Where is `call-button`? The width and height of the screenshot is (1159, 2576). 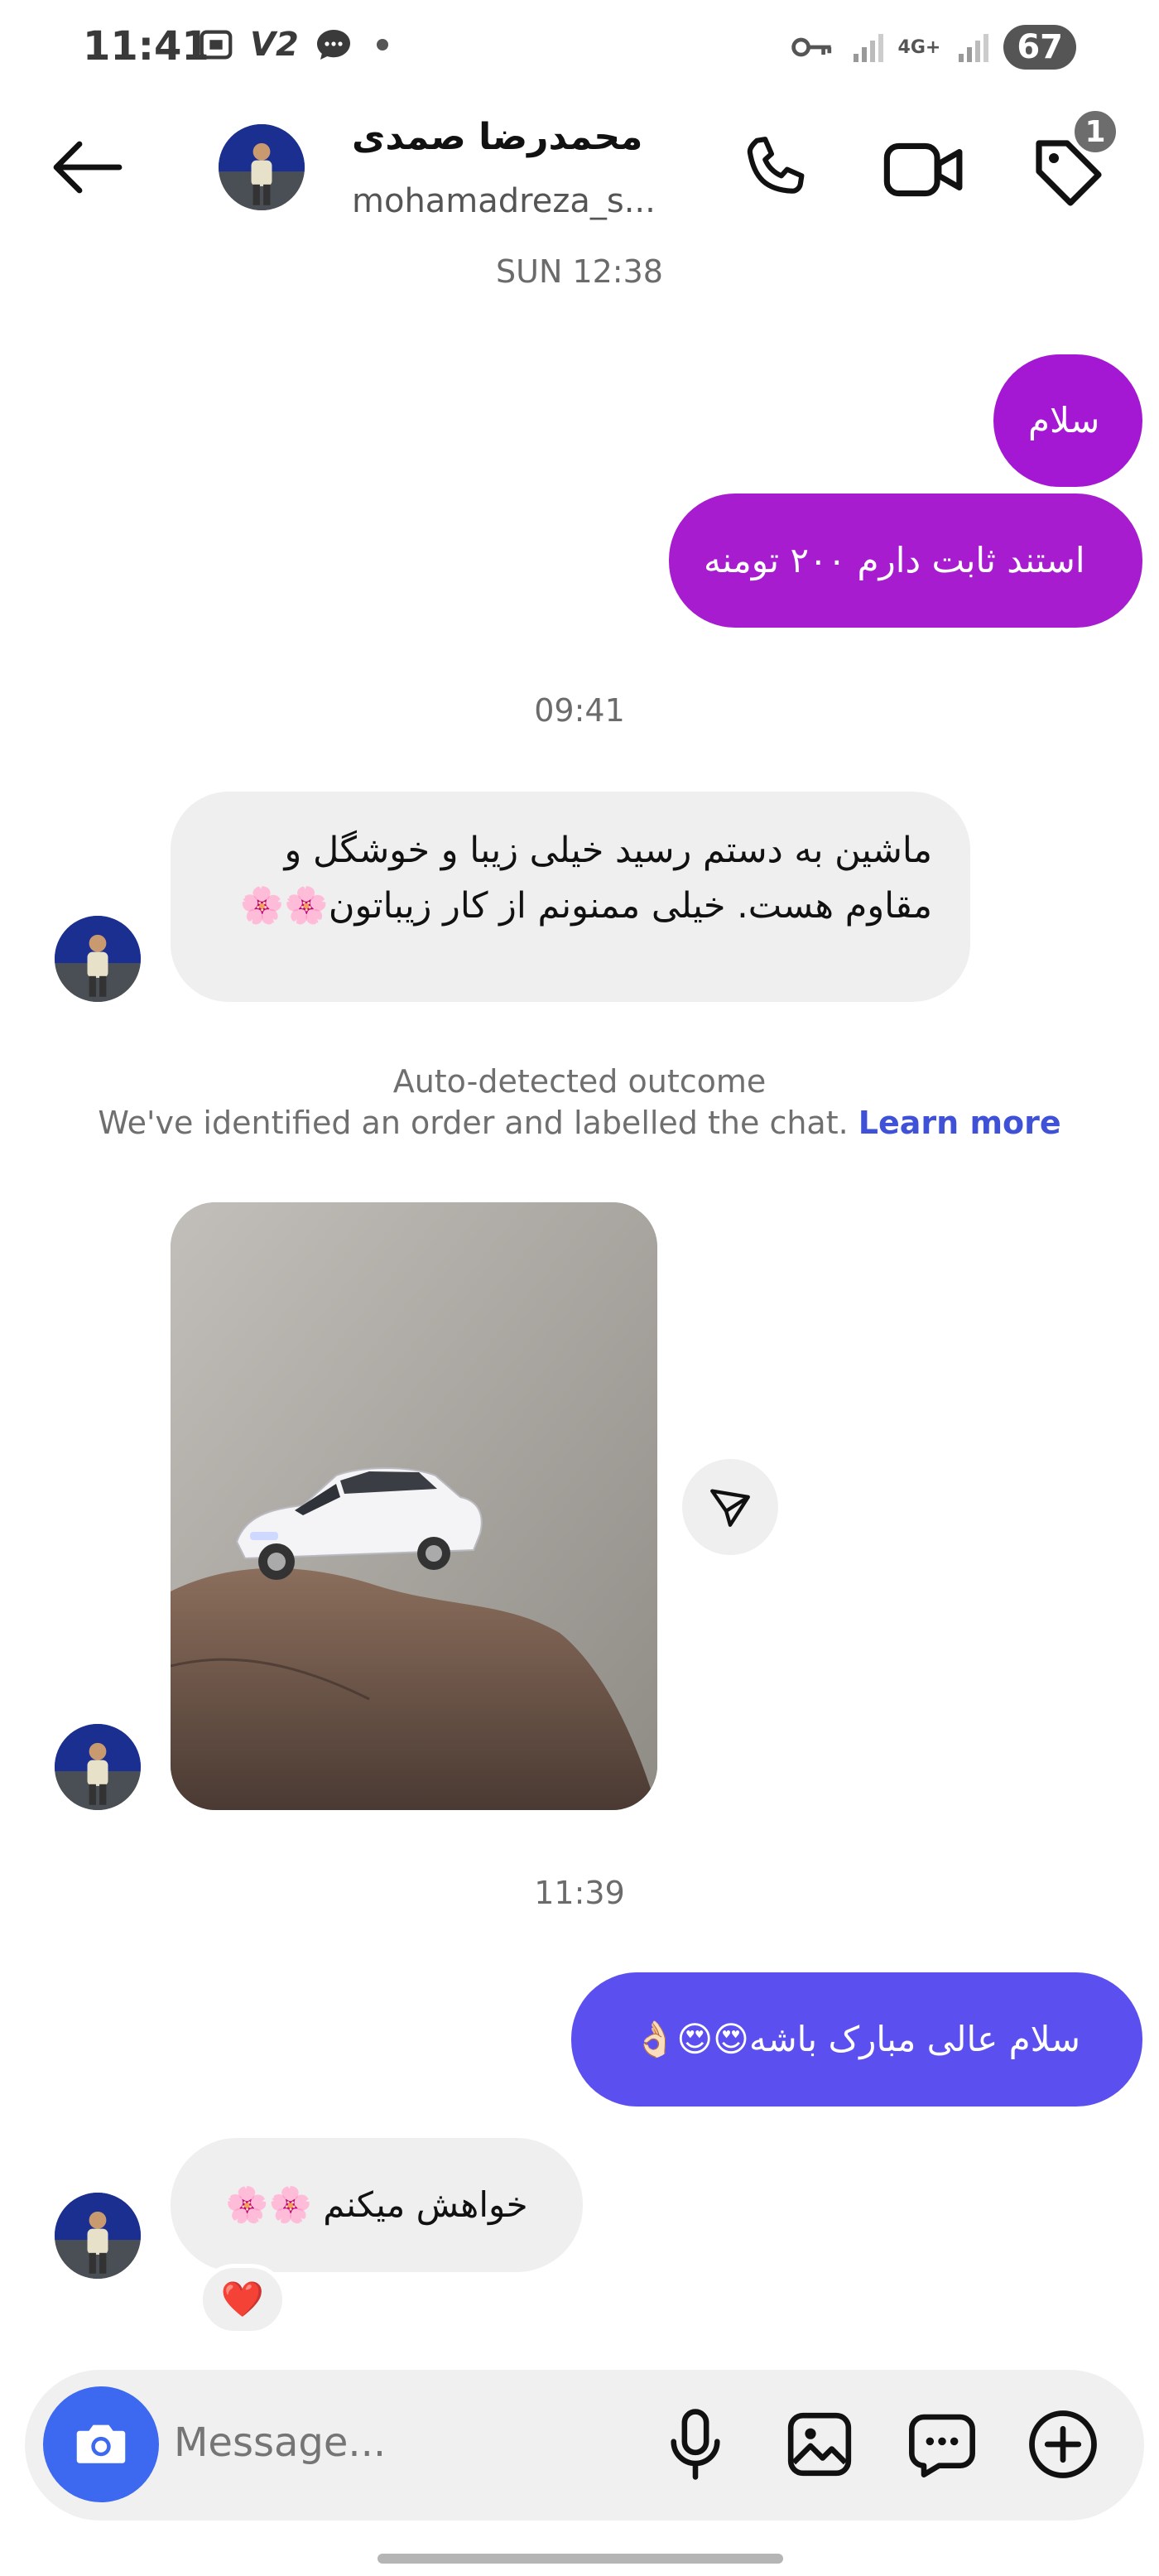
call-button is located at coordinates (774, 169).